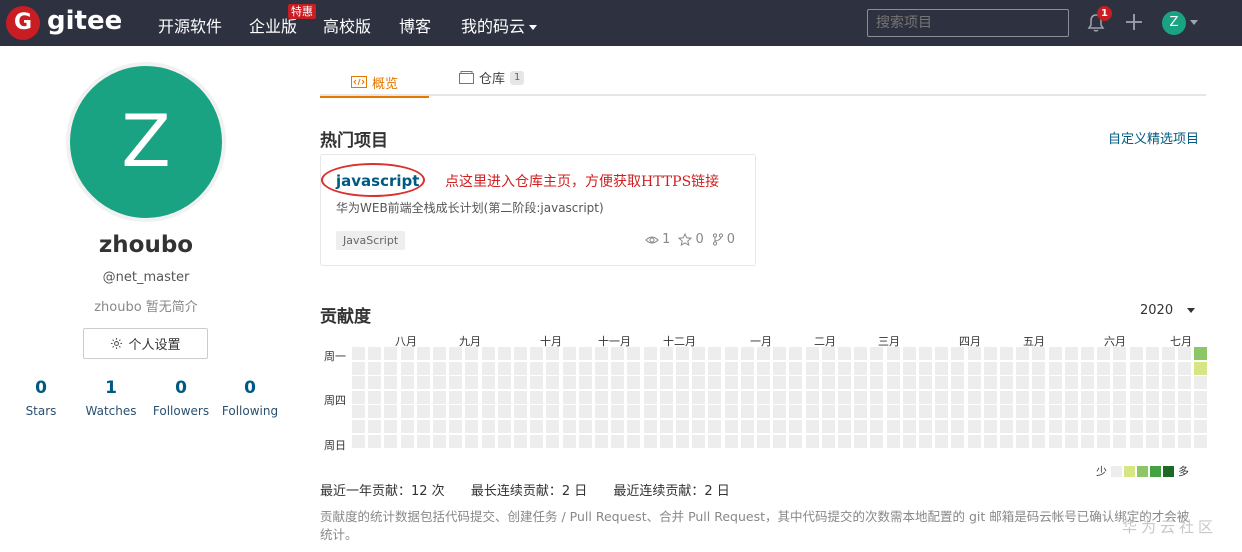  I want to click on nav-blog: 博客, so click(415, 25).